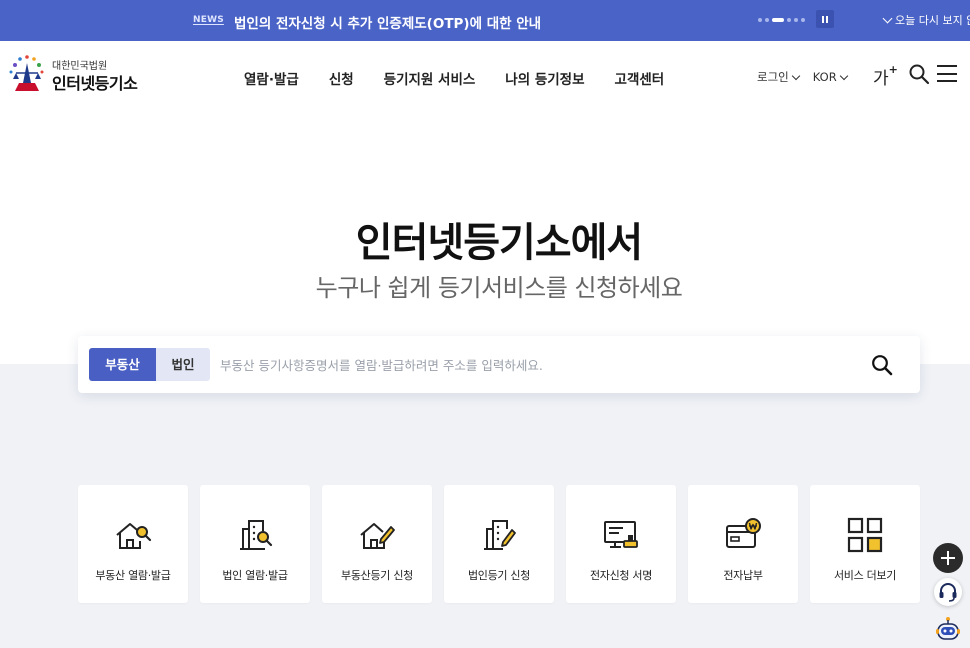 The height and width of the screenshot is (648, 970). What do you see at coordinates (208, 20) in the screenshot?
I see `news-tag: NEWS` at bounding box center [208, 20].